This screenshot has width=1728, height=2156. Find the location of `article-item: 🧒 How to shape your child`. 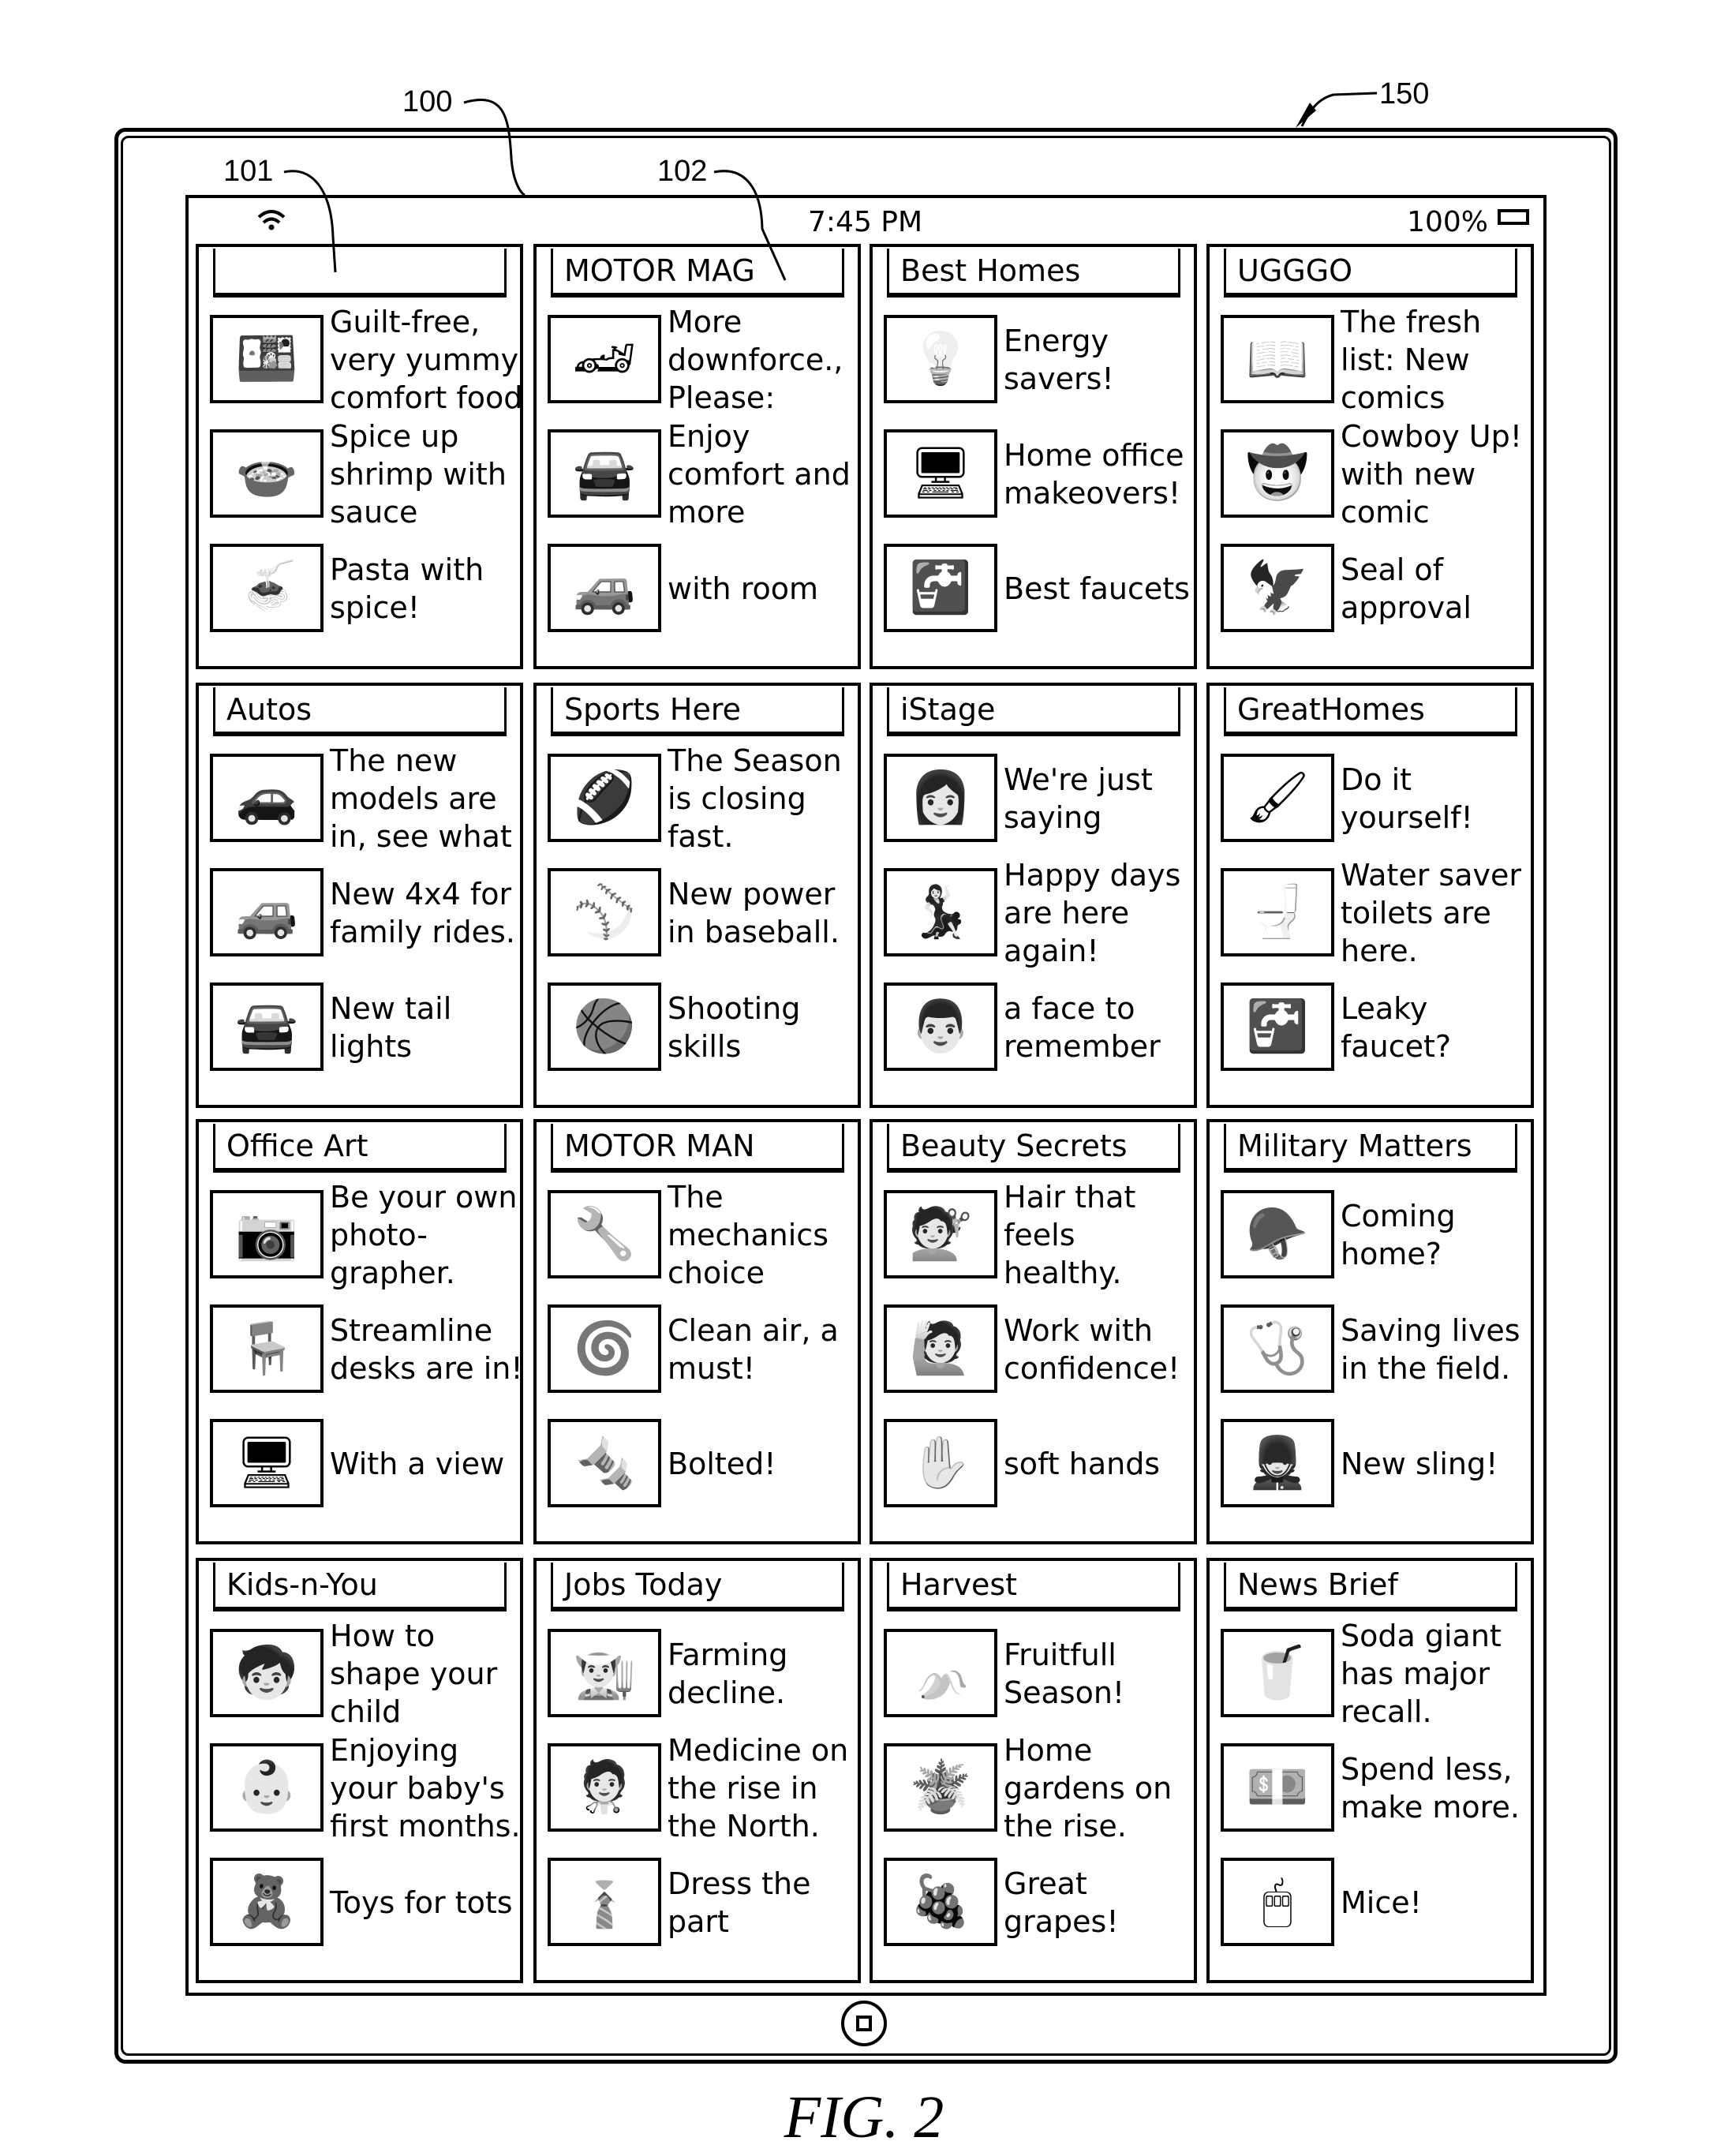

article-item: 🧒 How to shape your child is located at coordinates (364, 1674).